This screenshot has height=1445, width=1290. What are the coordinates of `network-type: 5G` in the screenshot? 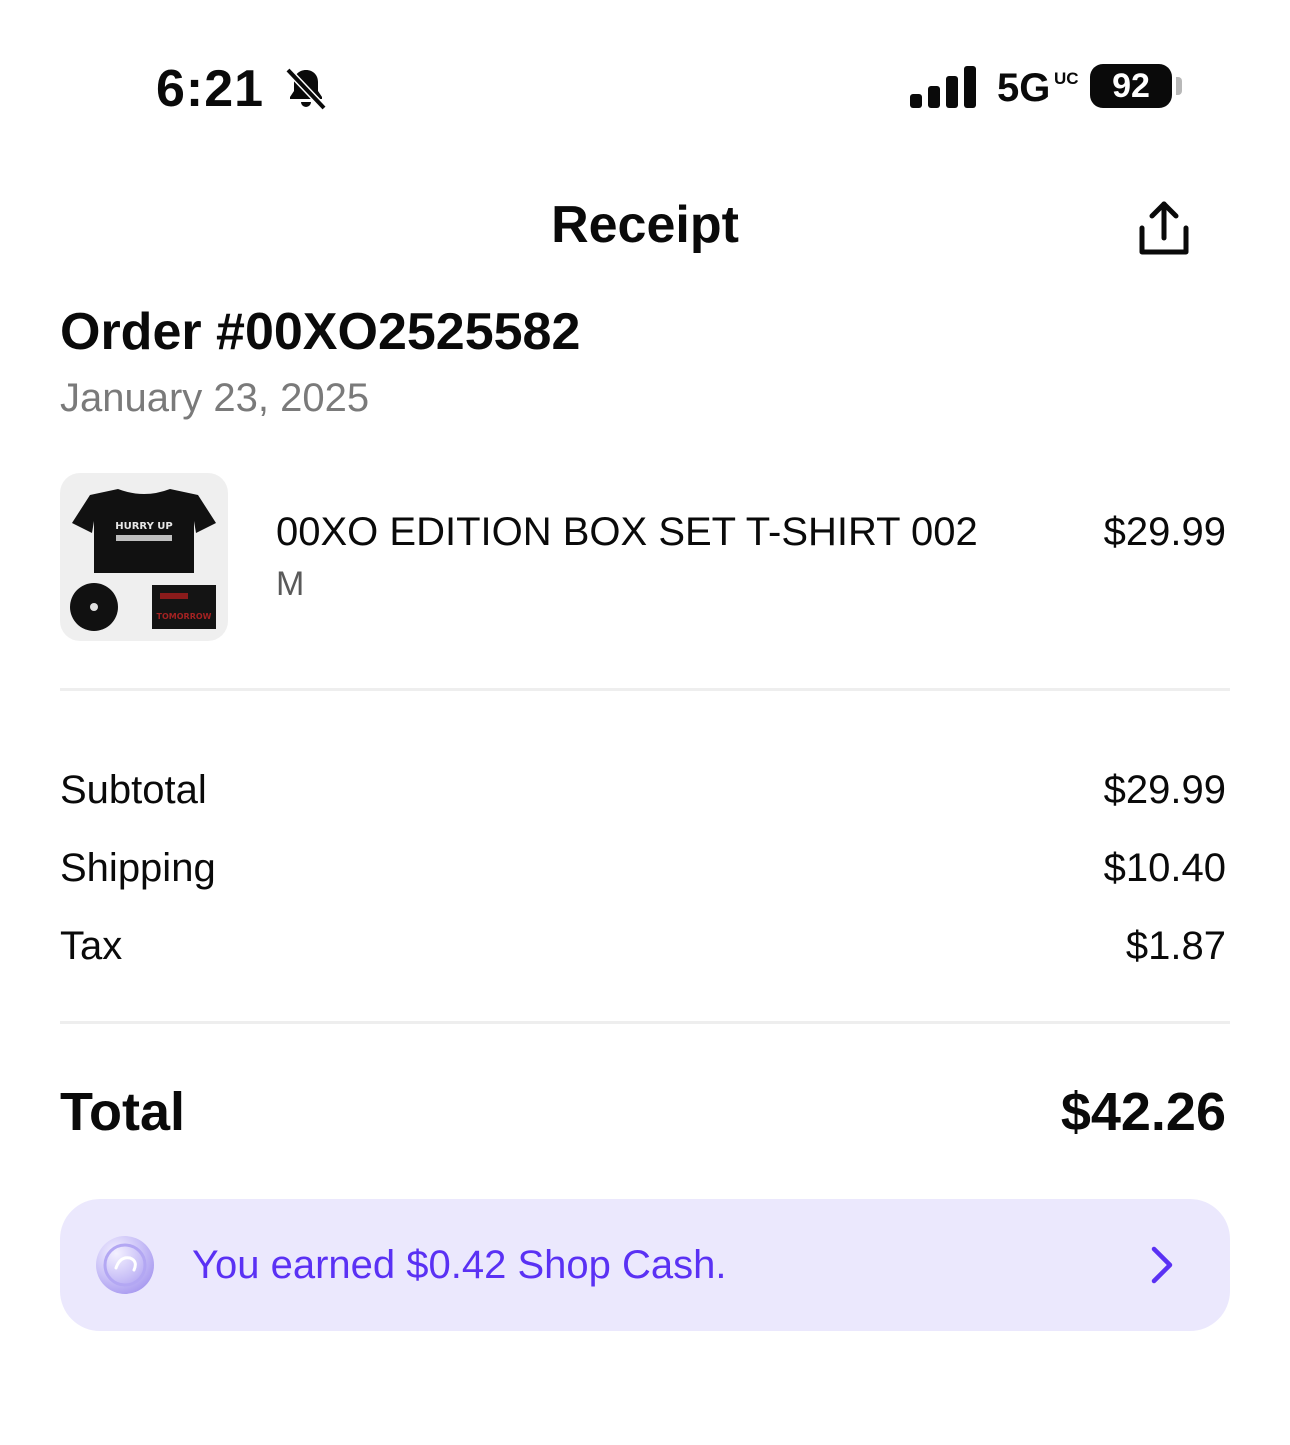 It's located at (1024, 88).